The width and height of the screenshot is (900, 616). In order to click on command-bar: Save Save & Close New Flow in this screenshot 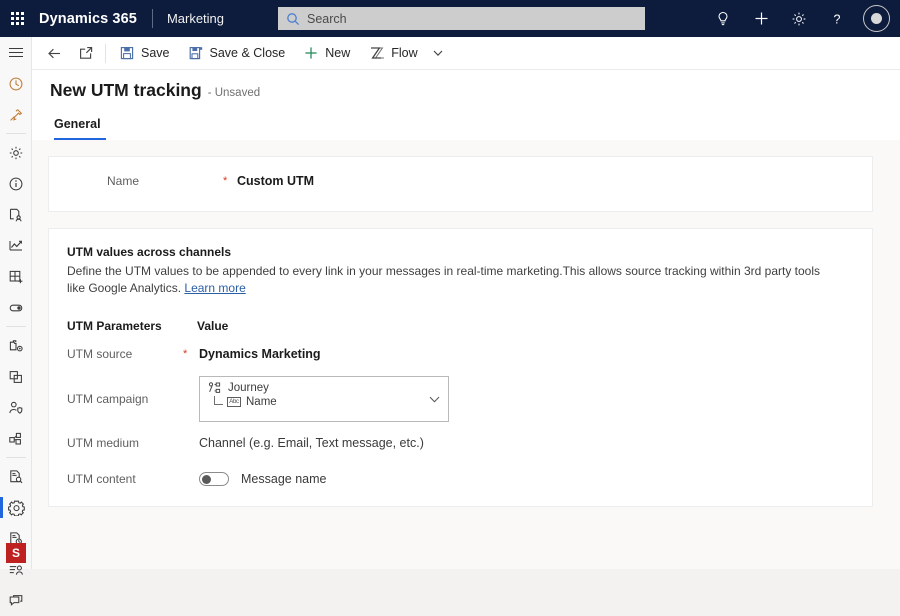, I will do `click(466, 53)`.